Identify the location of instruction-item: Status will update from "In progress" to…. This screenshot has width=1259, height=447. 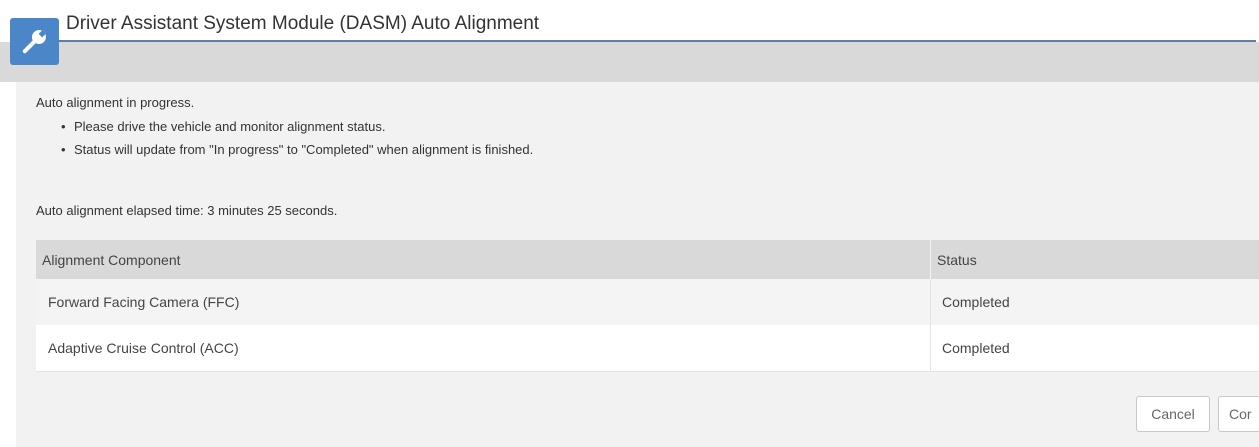
(297, 152).